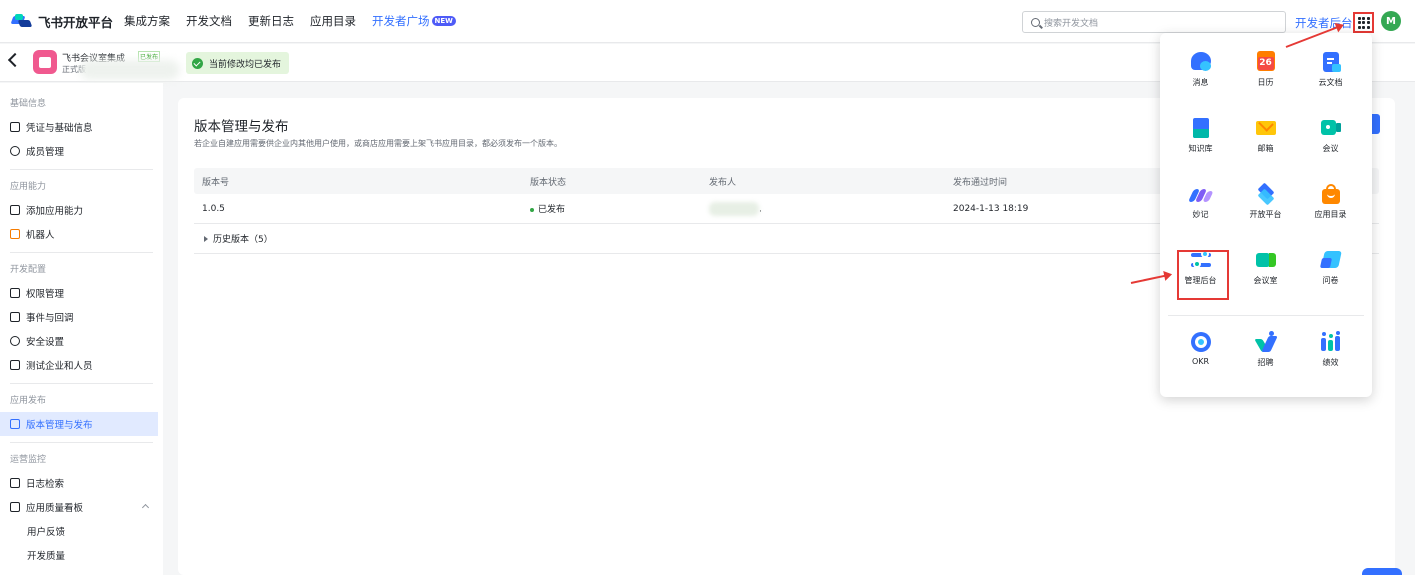  I want to click on app-calendar: 26 日历, so click(1265, 76).